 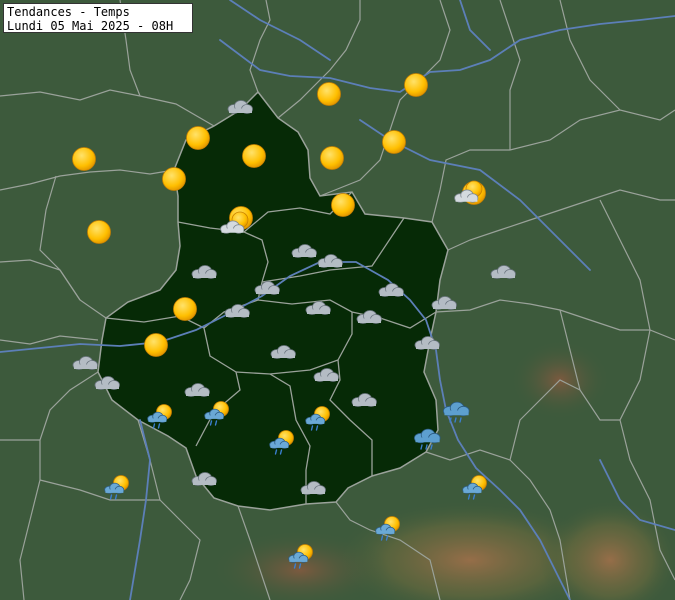 What do you see at coordinates (68, 12) in the screenshot?
I see `title-line-1: Tendances - Temps` at bounding box center [68, 12].